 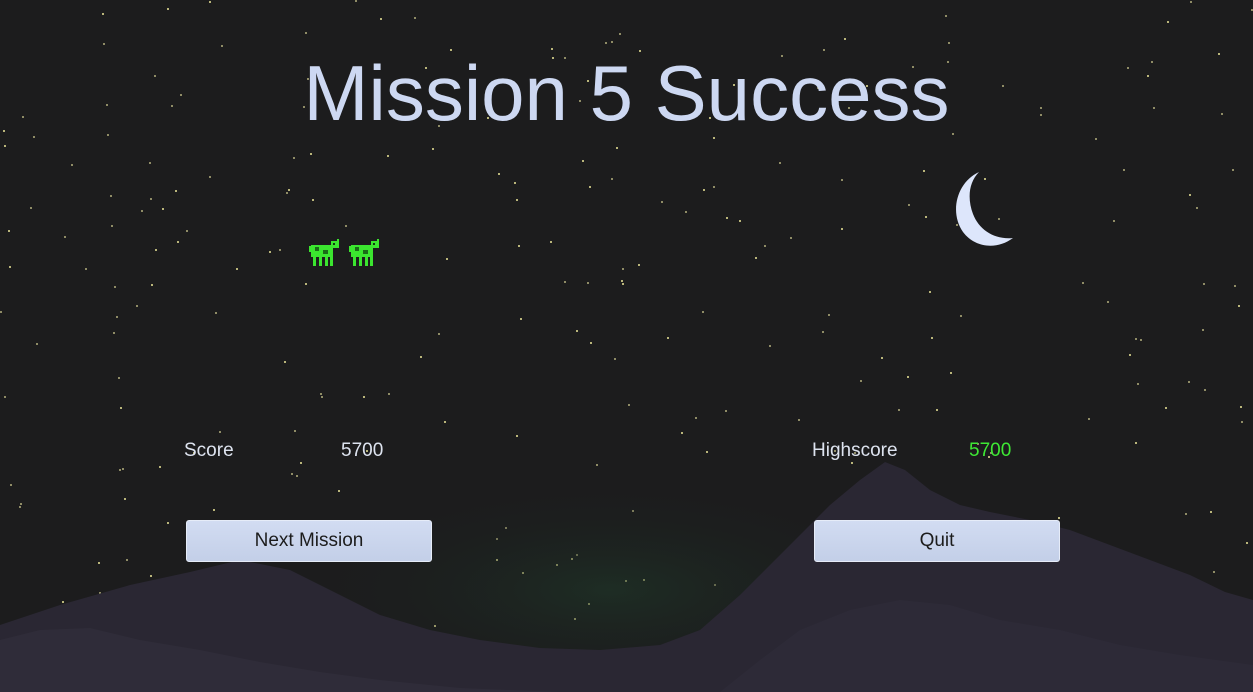 What do you see at coordinates (309, 541) in the screenshot?
I see `next-mission-button: Next Mission` at bounding box center [309, 541].